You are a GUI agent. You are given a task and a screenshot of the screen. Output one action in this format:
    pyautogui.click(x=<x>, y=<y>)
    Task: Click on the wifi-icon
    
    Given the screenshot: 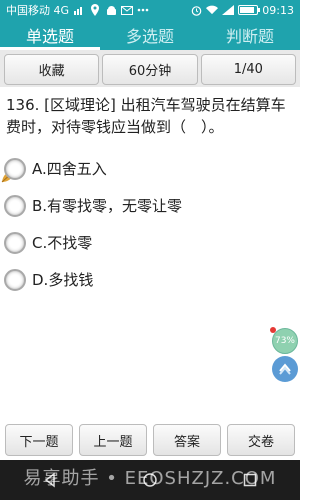 What is the action you would take?
    pyautogui.click(x=212, y=10)
    